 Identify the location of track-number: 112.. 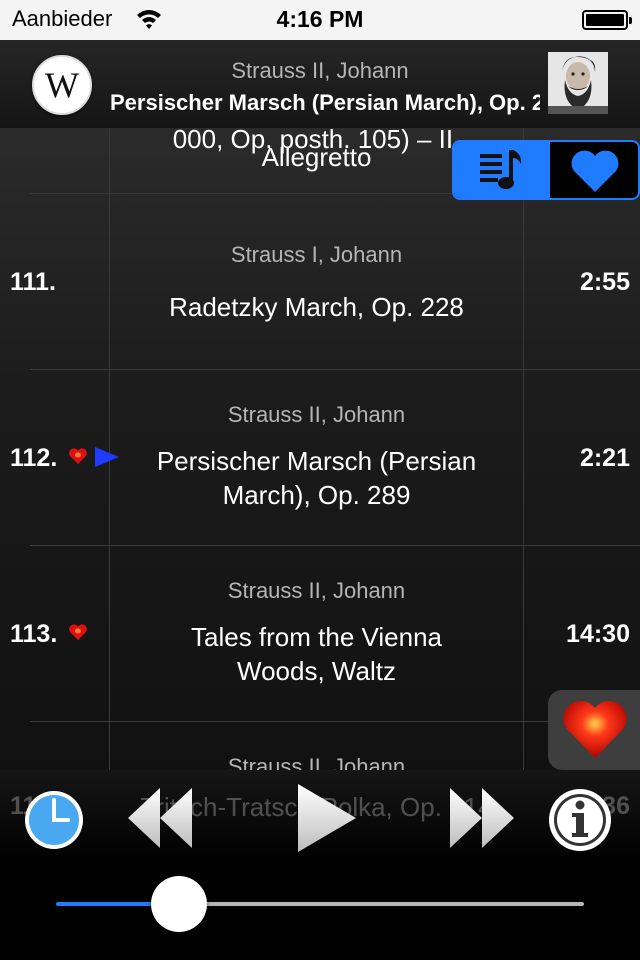
(34, 458).